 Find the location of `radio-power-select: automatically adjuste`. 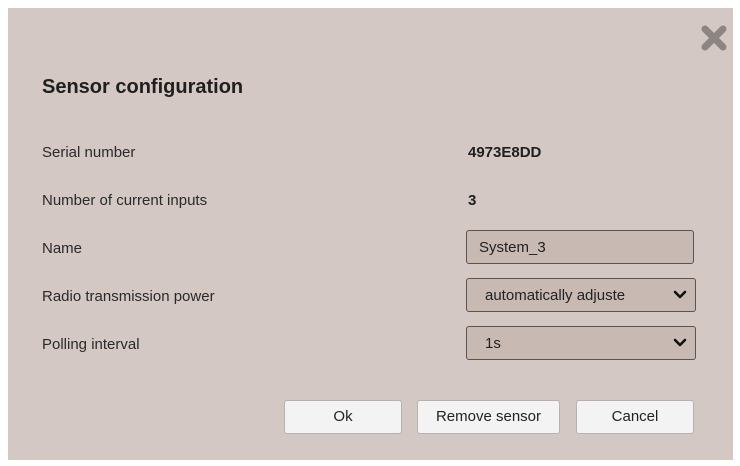

radio-power-select: automatically adjuste is located at coordinates (581, 295).